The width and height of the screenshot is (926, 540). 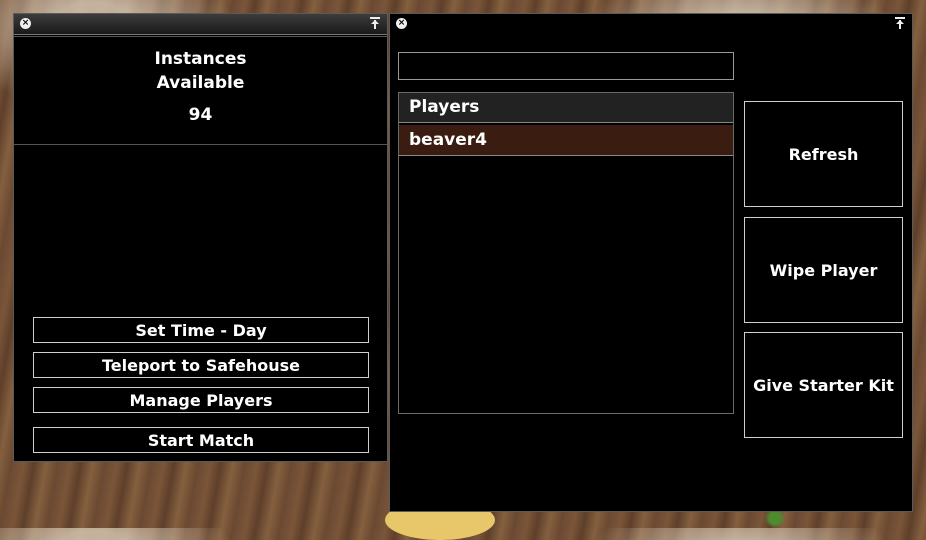 I want to click on give-starter-kit-button: Give Starter Kit, so click(x=823, y=385).